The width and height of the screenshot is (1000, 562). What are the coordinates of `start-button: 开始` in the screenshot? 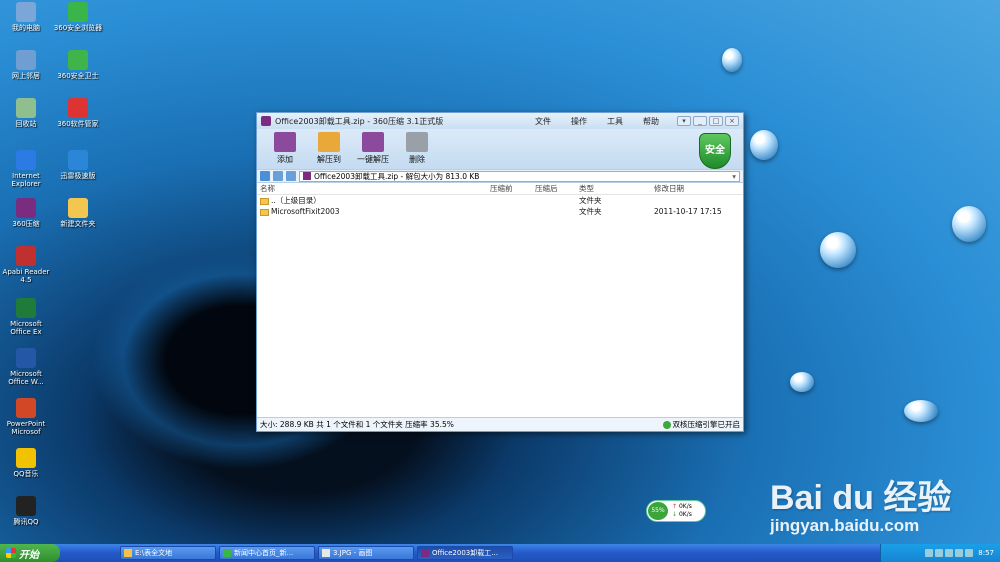 It's located at (30, 553).